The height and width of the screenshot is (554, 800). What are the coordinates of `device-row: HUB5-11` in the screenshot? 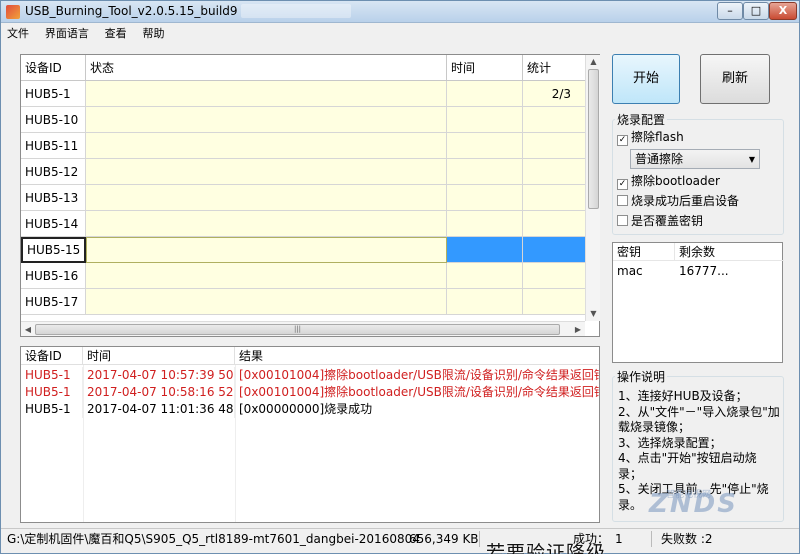 It's located at (310, 146).